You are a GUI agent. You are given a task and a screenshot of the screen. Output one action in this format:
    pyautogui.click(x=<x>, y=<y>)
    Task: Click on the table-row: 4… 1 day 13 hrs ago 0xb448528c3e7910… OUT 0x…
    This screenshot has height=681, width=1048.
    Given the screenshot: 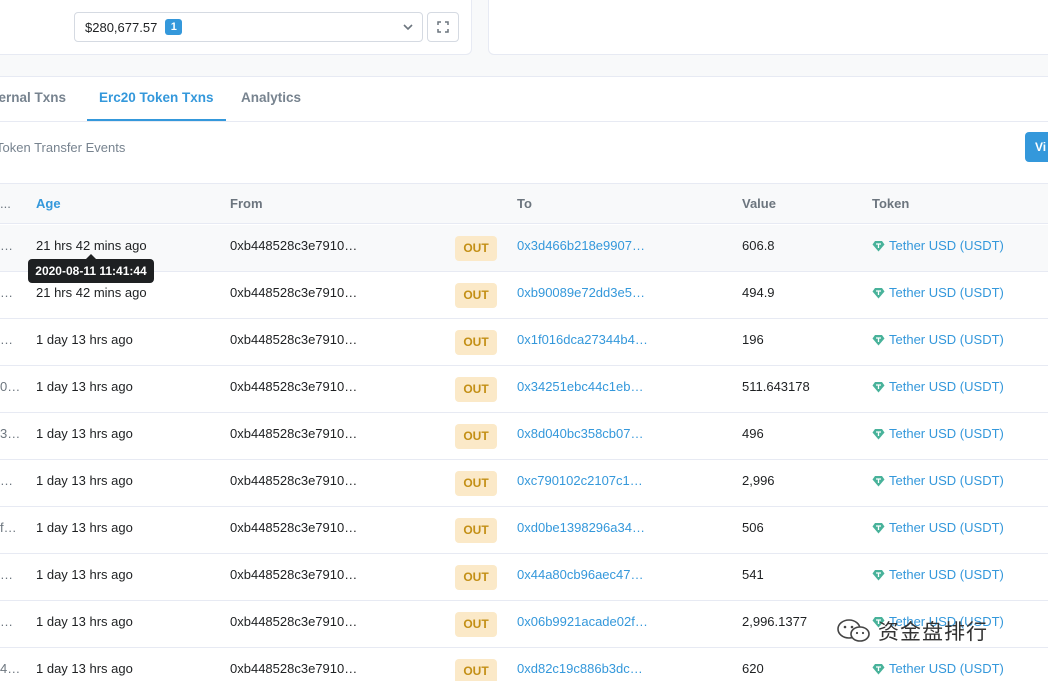 What is the action you would take?
    pyautogui.click(x=524, y=664)
    